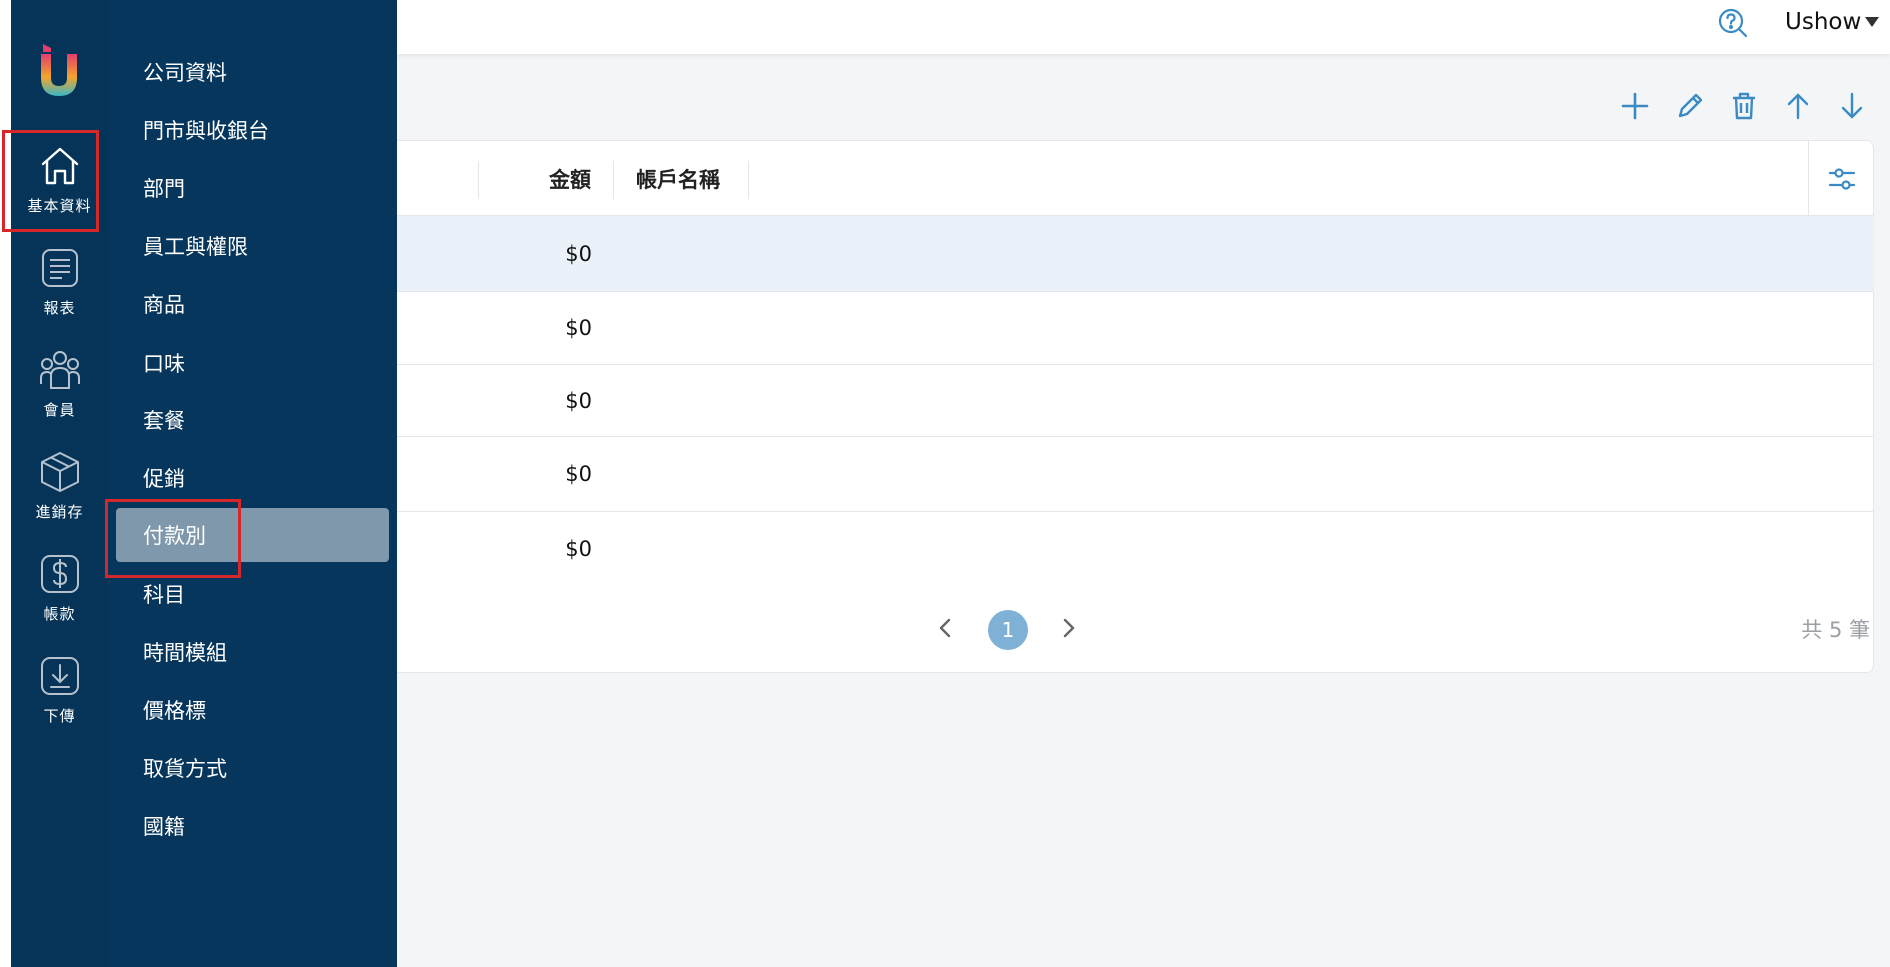  I want to click on add-button, so click(1635, 106).